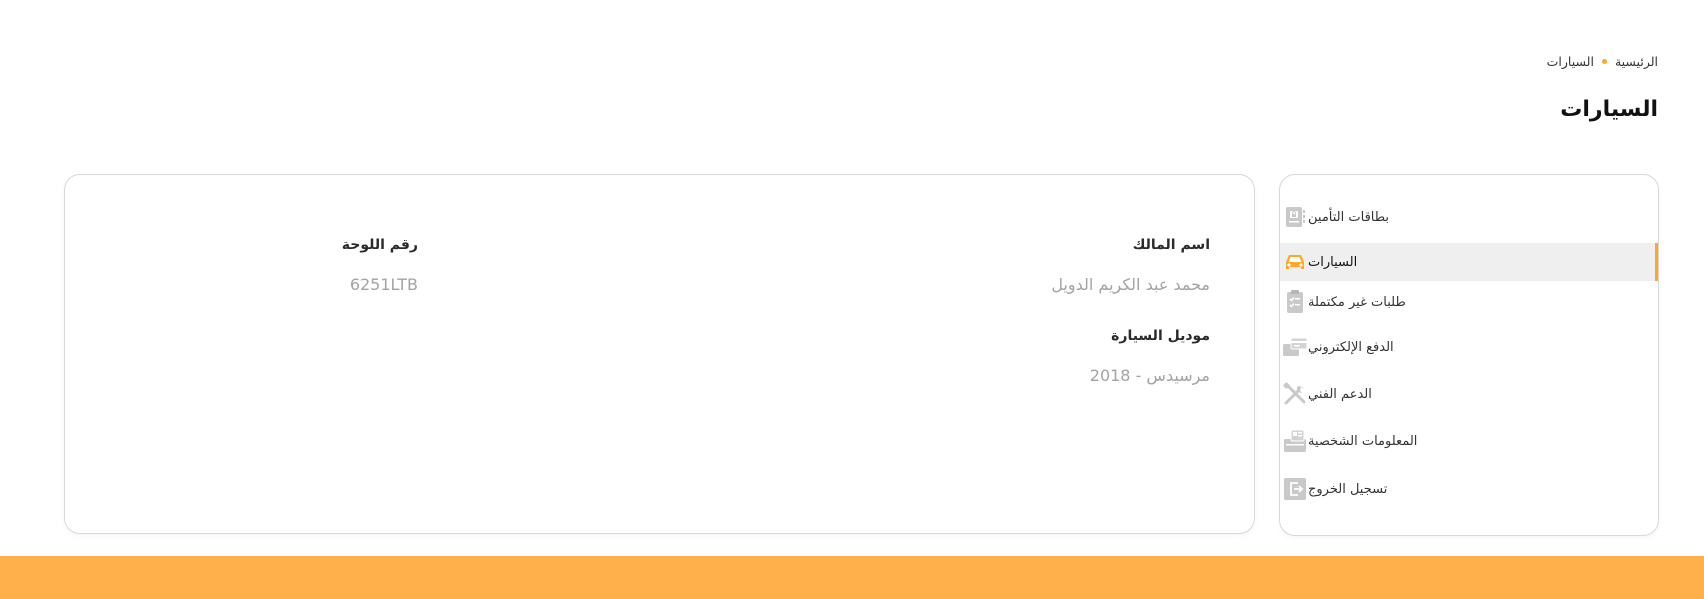 This screenshot has width=1704, height=599. I want to click on sidebar-menu: بطاقات التأمين السيارات طلبات غير مكتملة, so click(1469, 355).